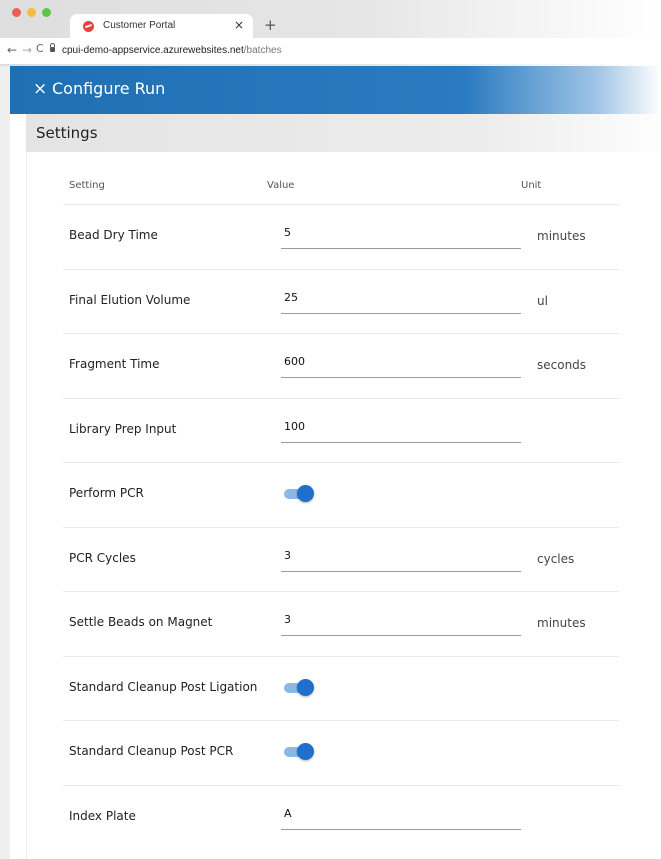  Describe the element at coordinates (40, 48) in the screenshot. I see `reload-icon: C` at that location.